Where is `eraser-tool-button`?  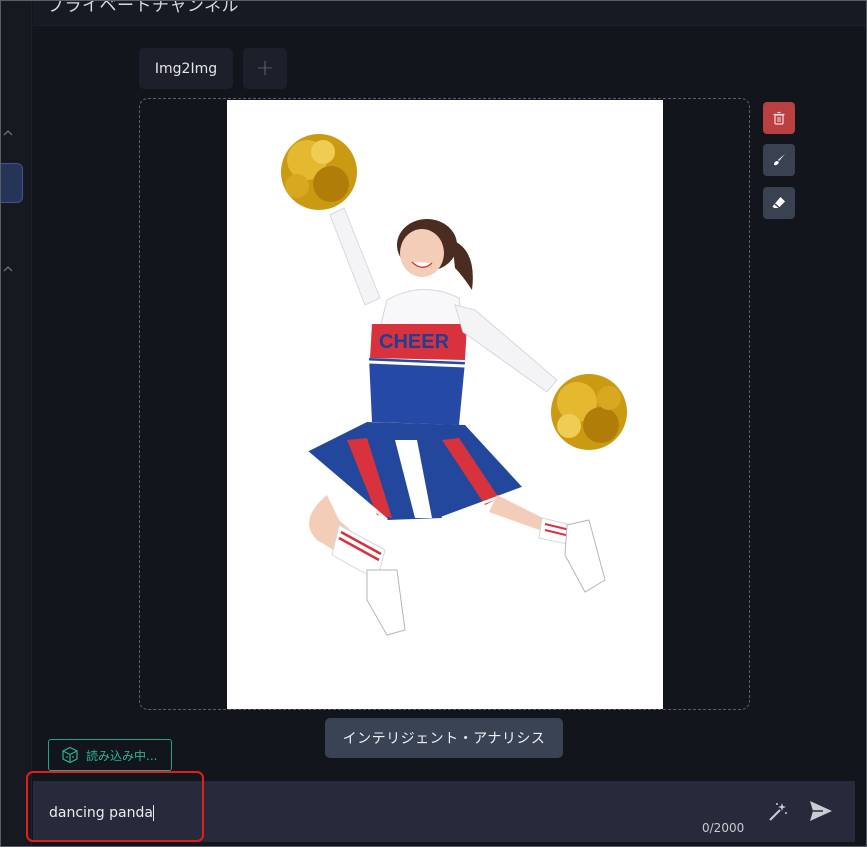
eraser-tool-button is located at coordinates (779, 203).